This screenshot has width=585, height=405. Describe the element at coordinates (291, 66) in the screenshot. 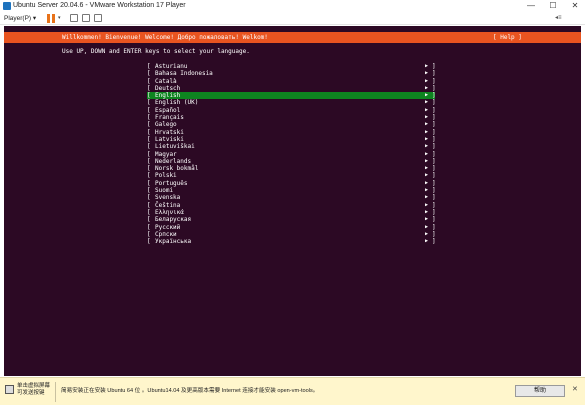

I see `language-option: [Asturianu ▶]` at that location.